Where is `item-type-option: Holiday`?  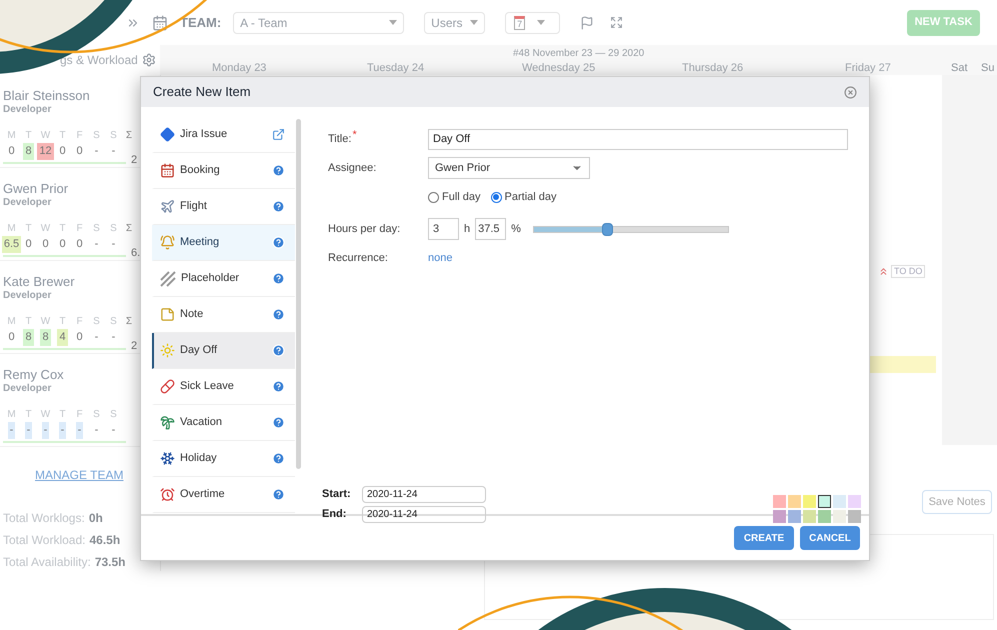
item-type-option: Holiday is located at coordinates (223, 459).